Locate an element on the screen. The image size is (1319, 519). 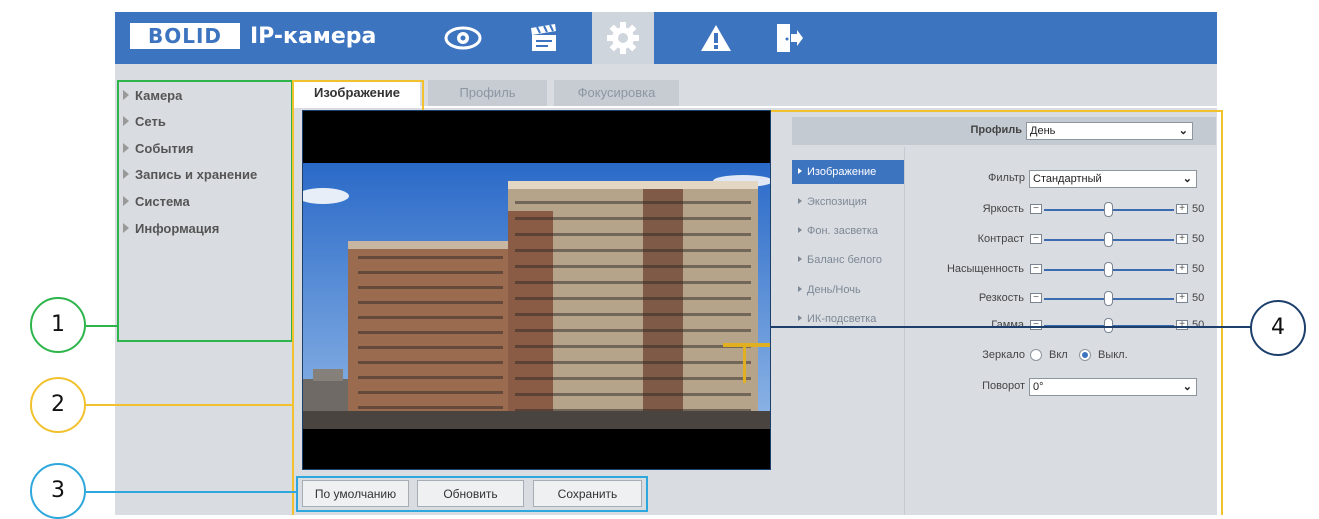
brightness-minus-button: − is located at coordinates (1036, 209).